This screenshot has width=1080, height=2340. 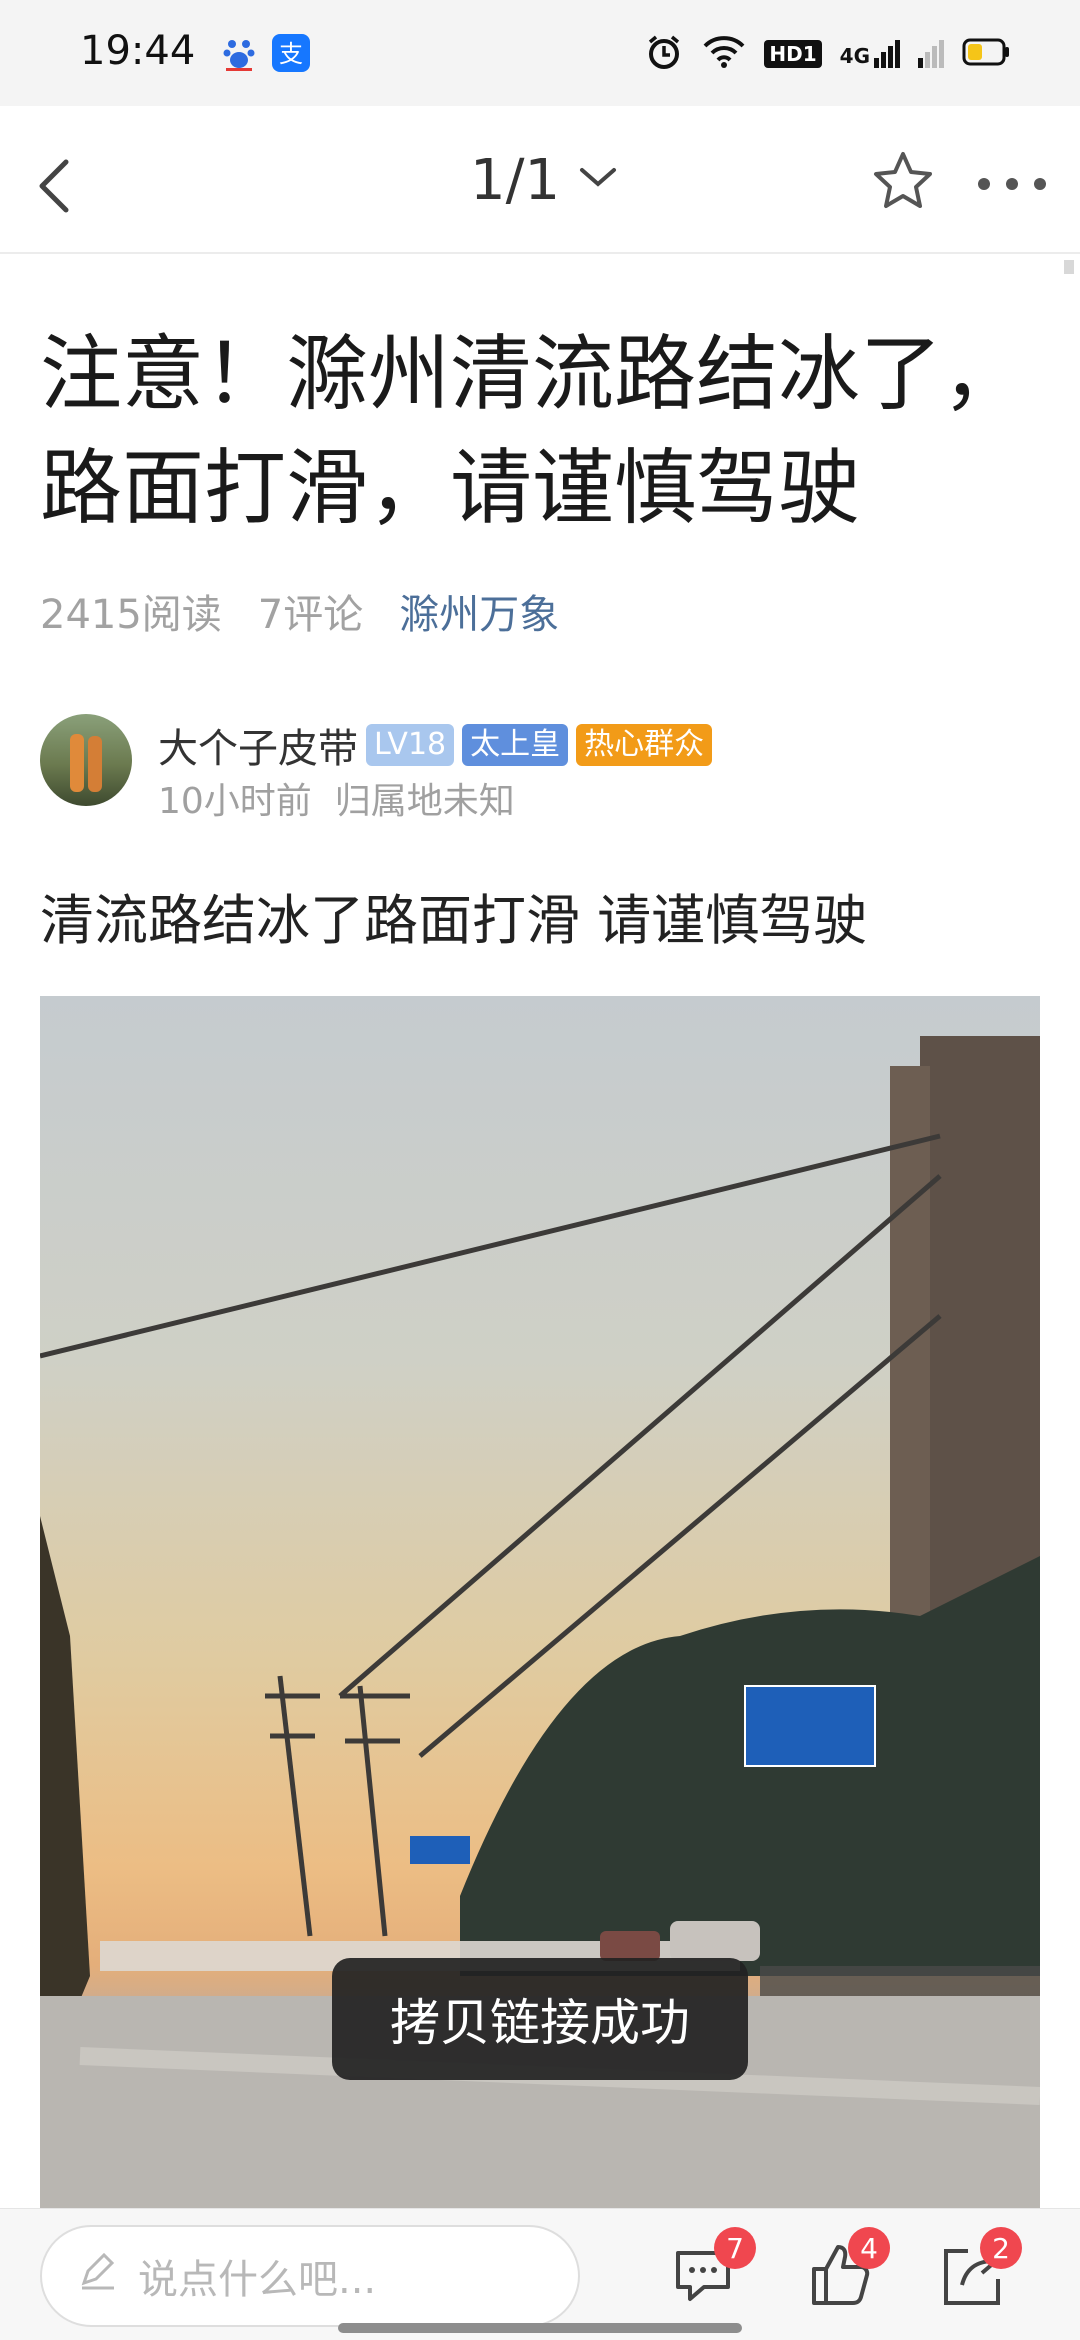 What do you see at coordinates (644, 745) in the screenshot?
I see `hot-badge: 热心群众` at bounding box center [644, 745].